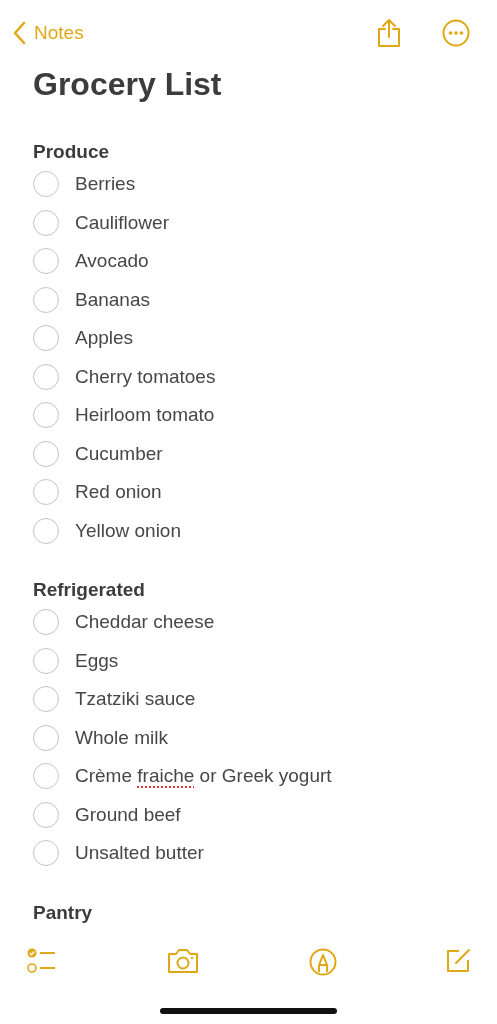 This screenshot has width=497, height=1024. Describe the element at coordinates (145, 622) in the screenshot. I see `checklist-item-text: Cheddar cheese` at that location.